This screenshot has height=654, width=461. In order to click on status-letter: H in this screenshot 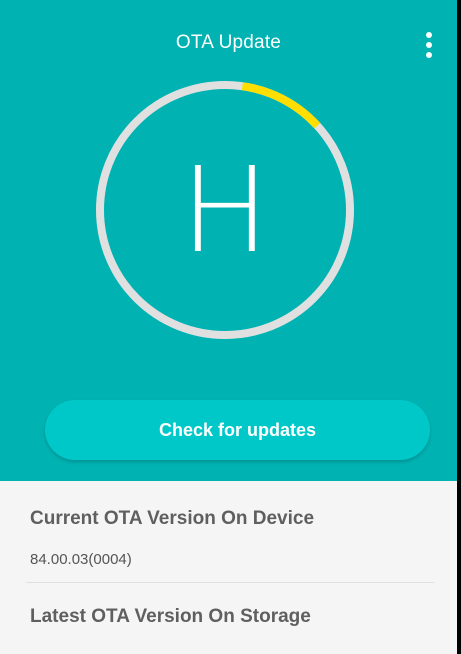, I will do `click(225, 210)`.